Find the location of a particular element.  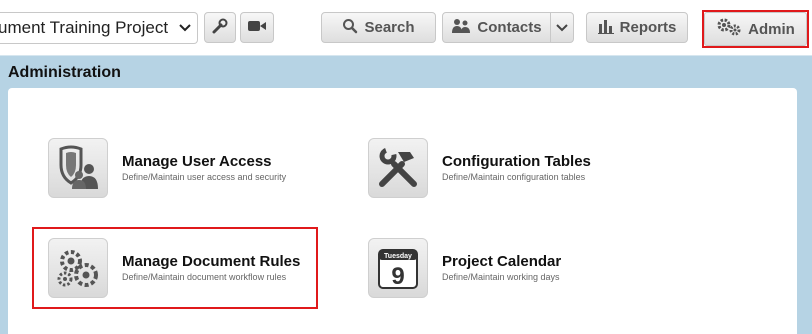

calendar-icon: Tuesday 9 is located at coordinates (398, 268).